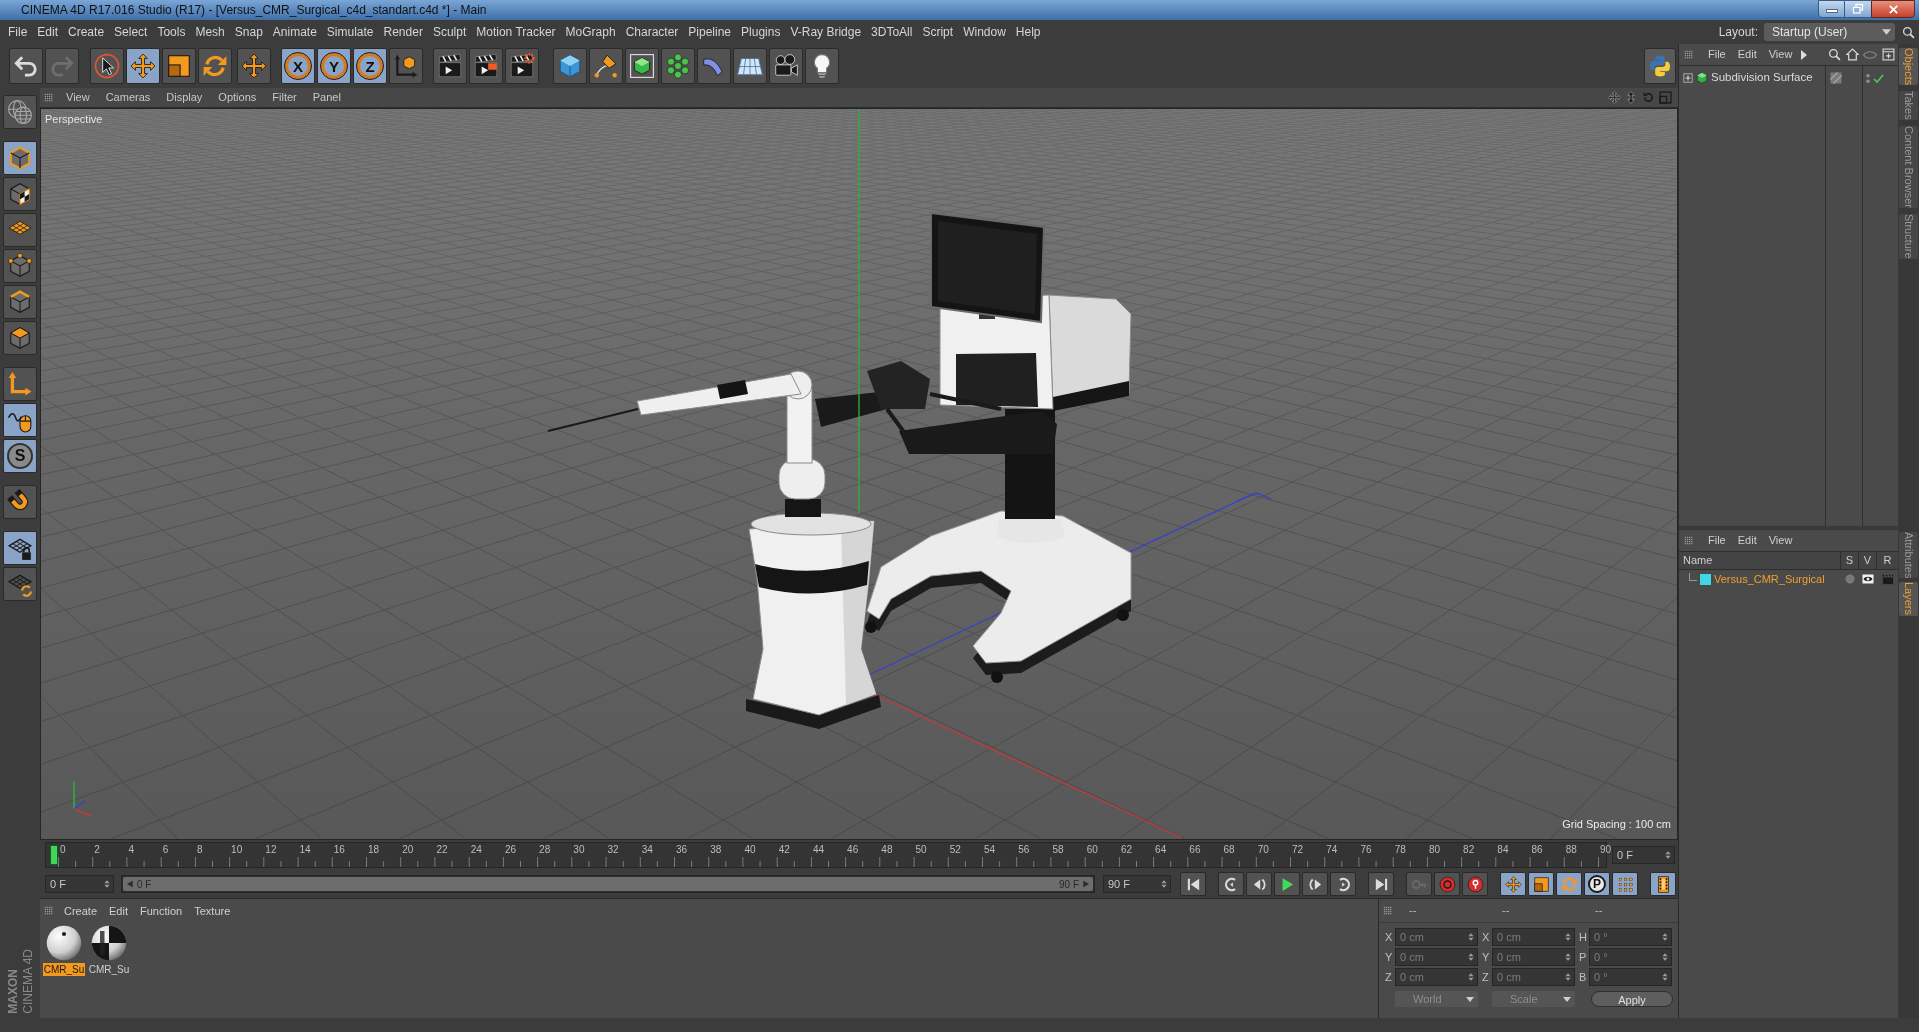 The width and height of the screenshot is (1919, 1032). Describe the element at coordinates (81, 911) in the screenshot. I see `material-menu-item: Create` at that location.